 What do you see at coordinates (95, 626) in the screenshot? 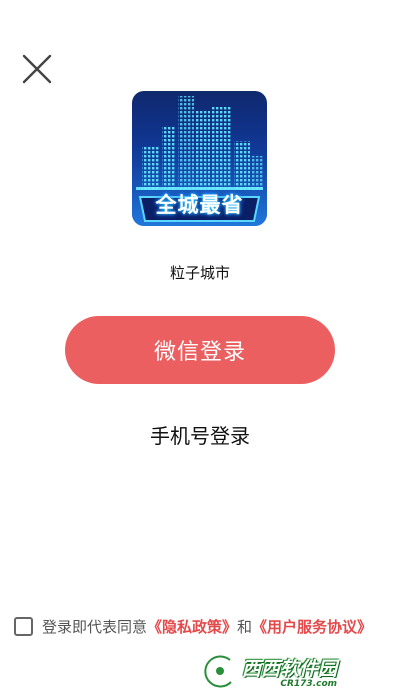
I see `agreement-prefix: 登录即代表同意` at bounding box center [95, 626].